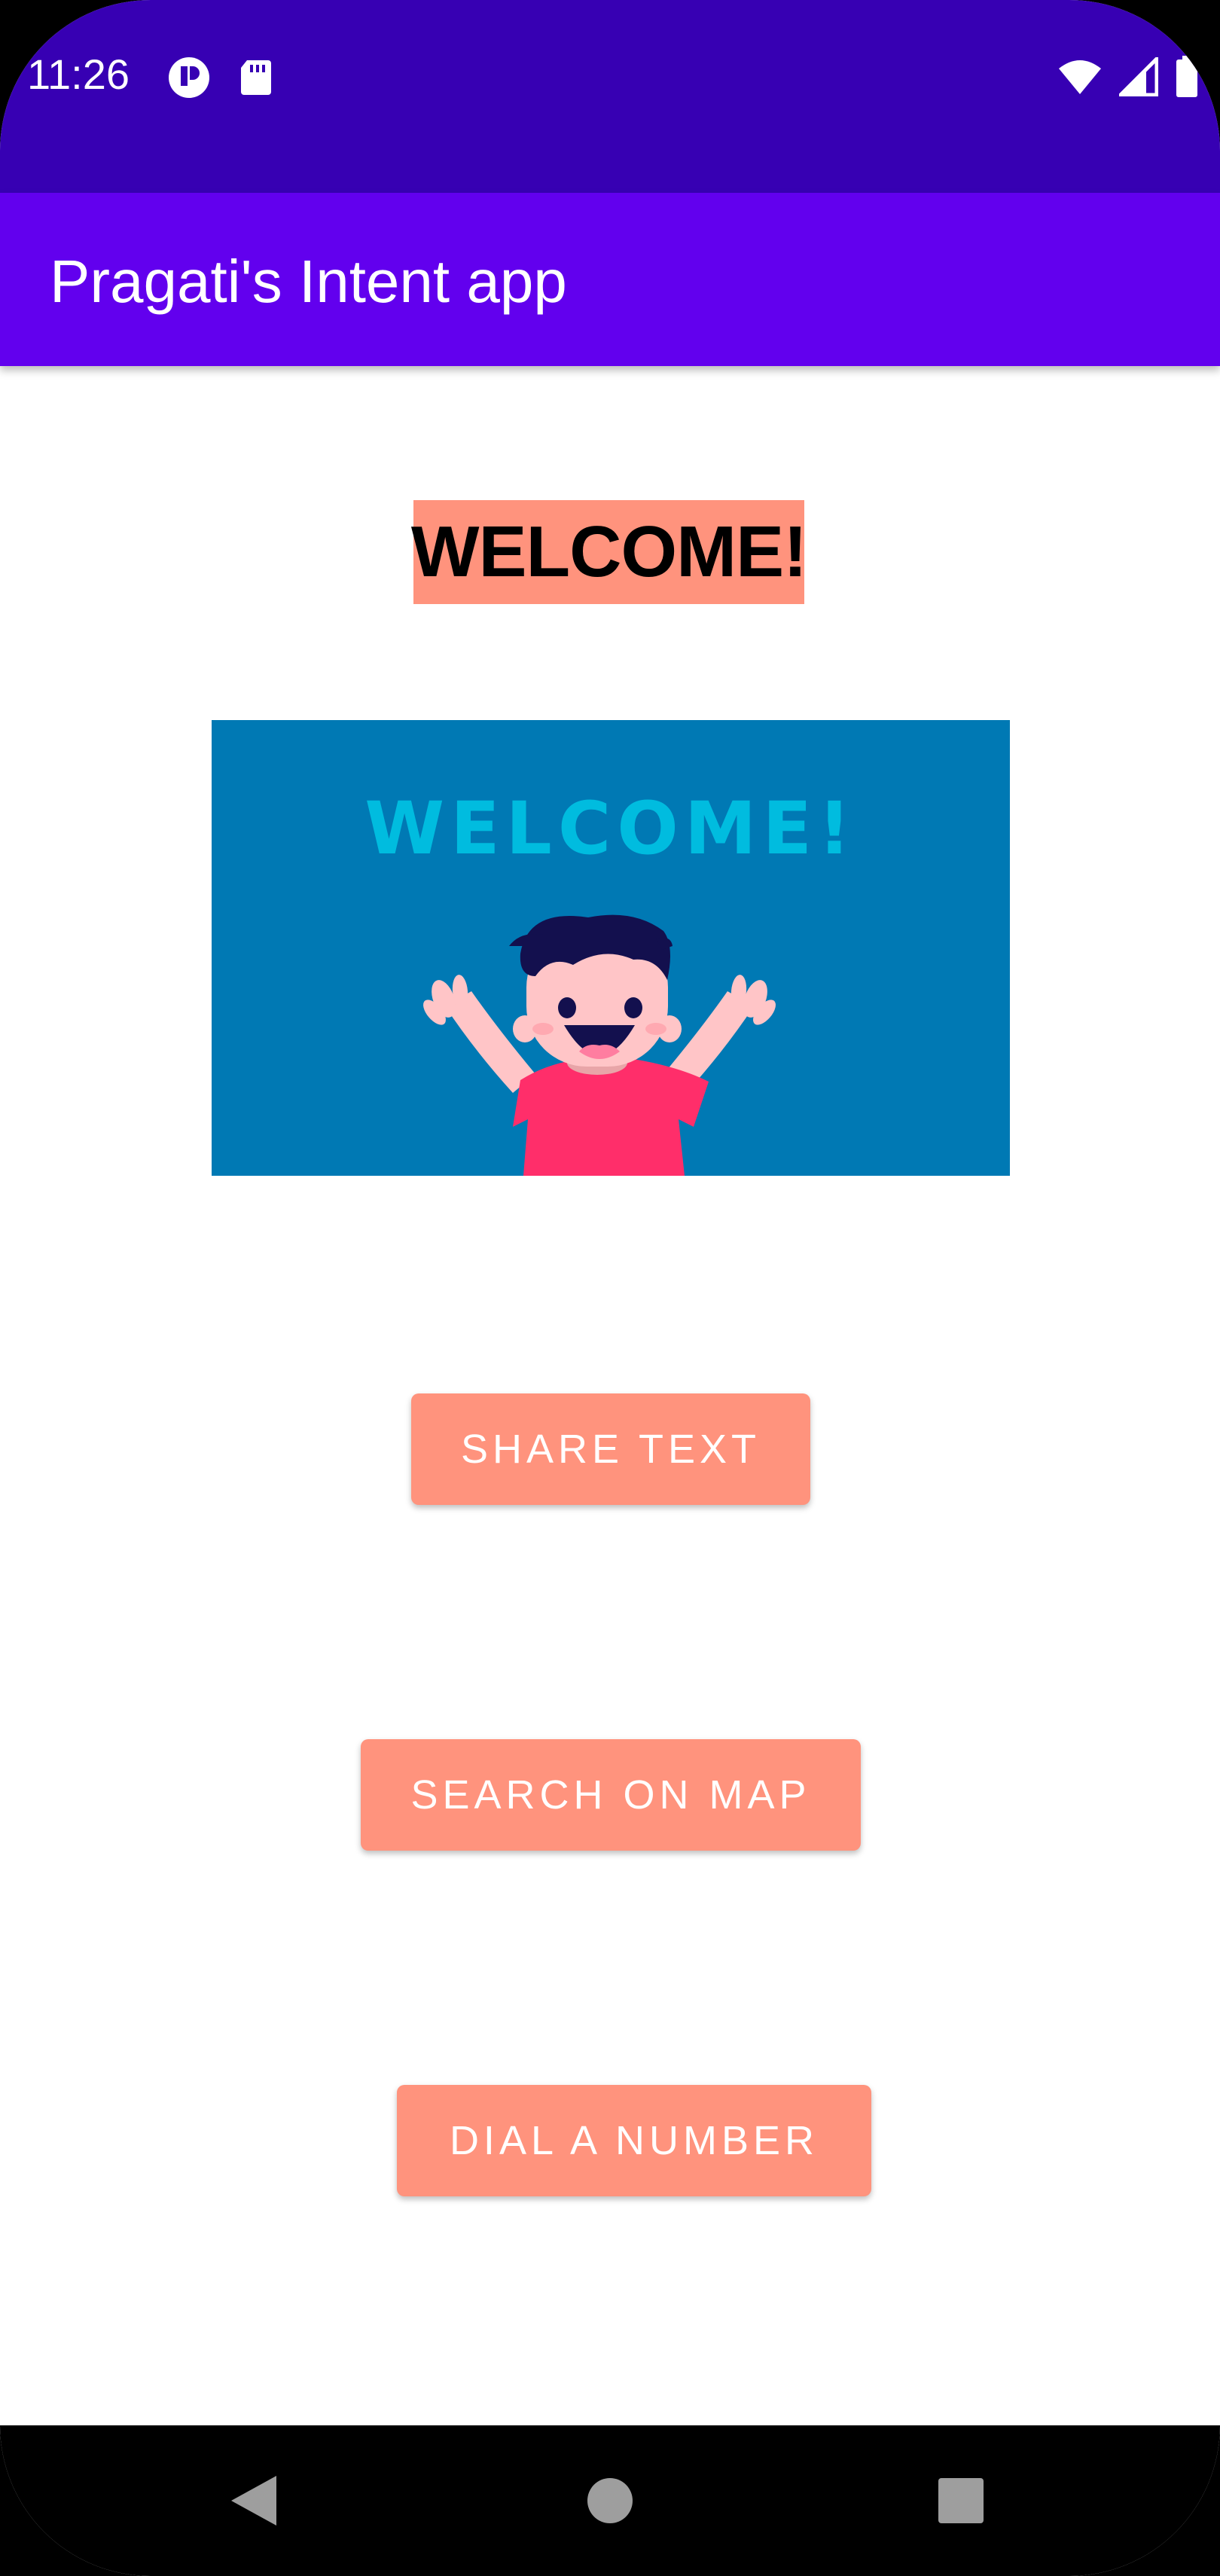 This screenshot has height=2576, width=1220. What do you see at coordinates (308, 282) in the screenshot?
I see `app-title: Pragati's Intent app` at bounding box center [308, 282].